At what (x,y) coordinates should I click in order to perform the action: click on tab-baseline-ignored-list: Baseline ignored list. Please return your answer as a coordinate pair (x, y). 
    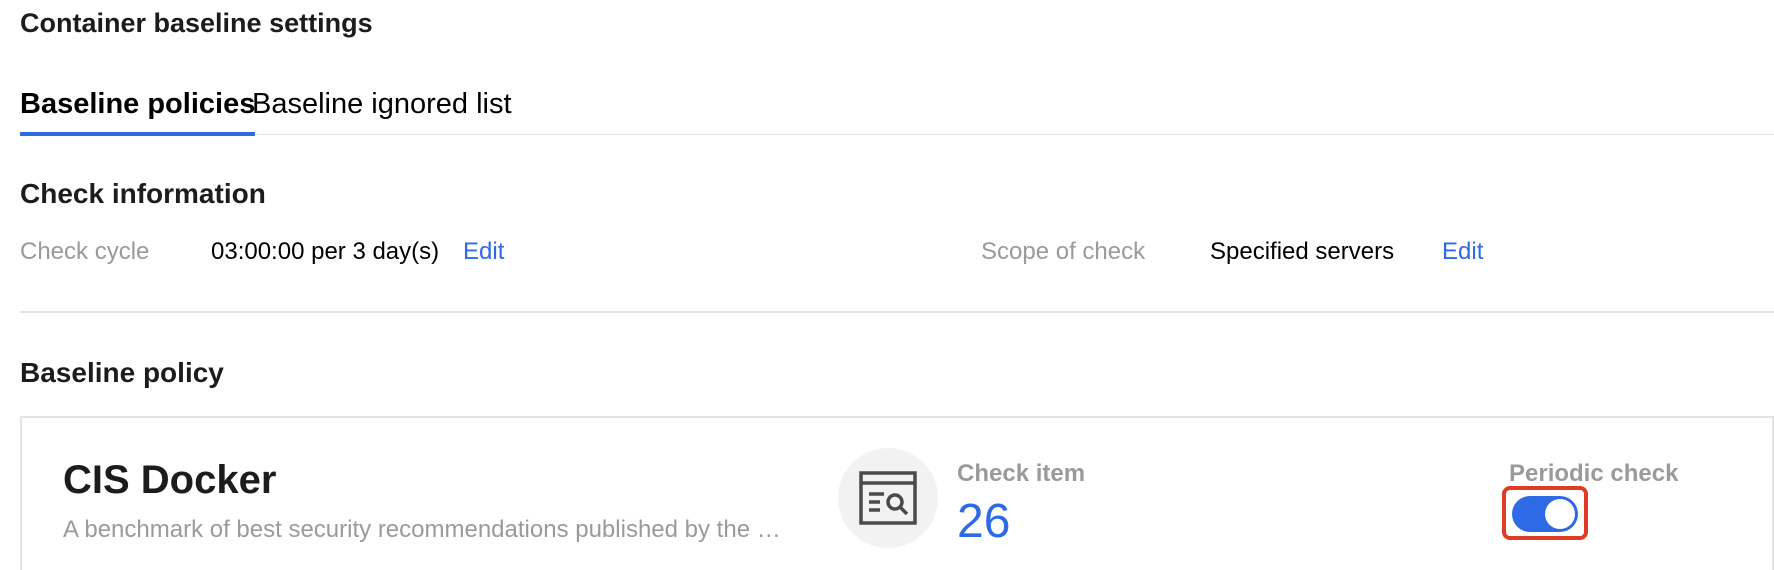
    Looking at the image, I should click on (382, 110).